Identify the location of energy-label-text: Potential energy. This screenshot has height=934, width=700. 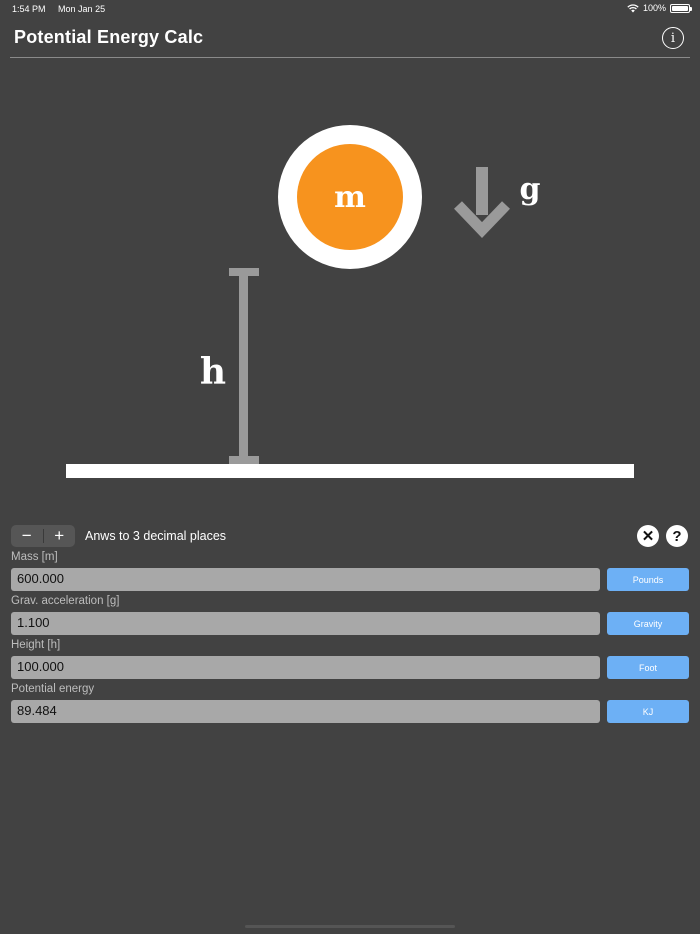
(53, 689).